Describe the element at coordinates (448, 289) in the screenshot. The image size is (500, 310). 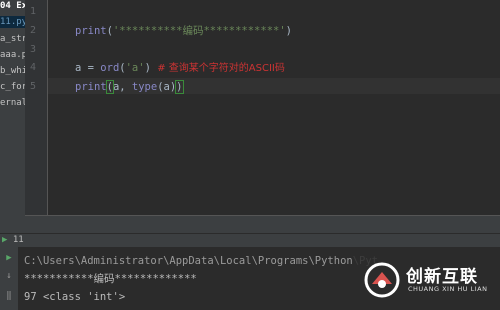
I see `watermark-brand-en: CHUANG XIN HU LIAN` at that location.